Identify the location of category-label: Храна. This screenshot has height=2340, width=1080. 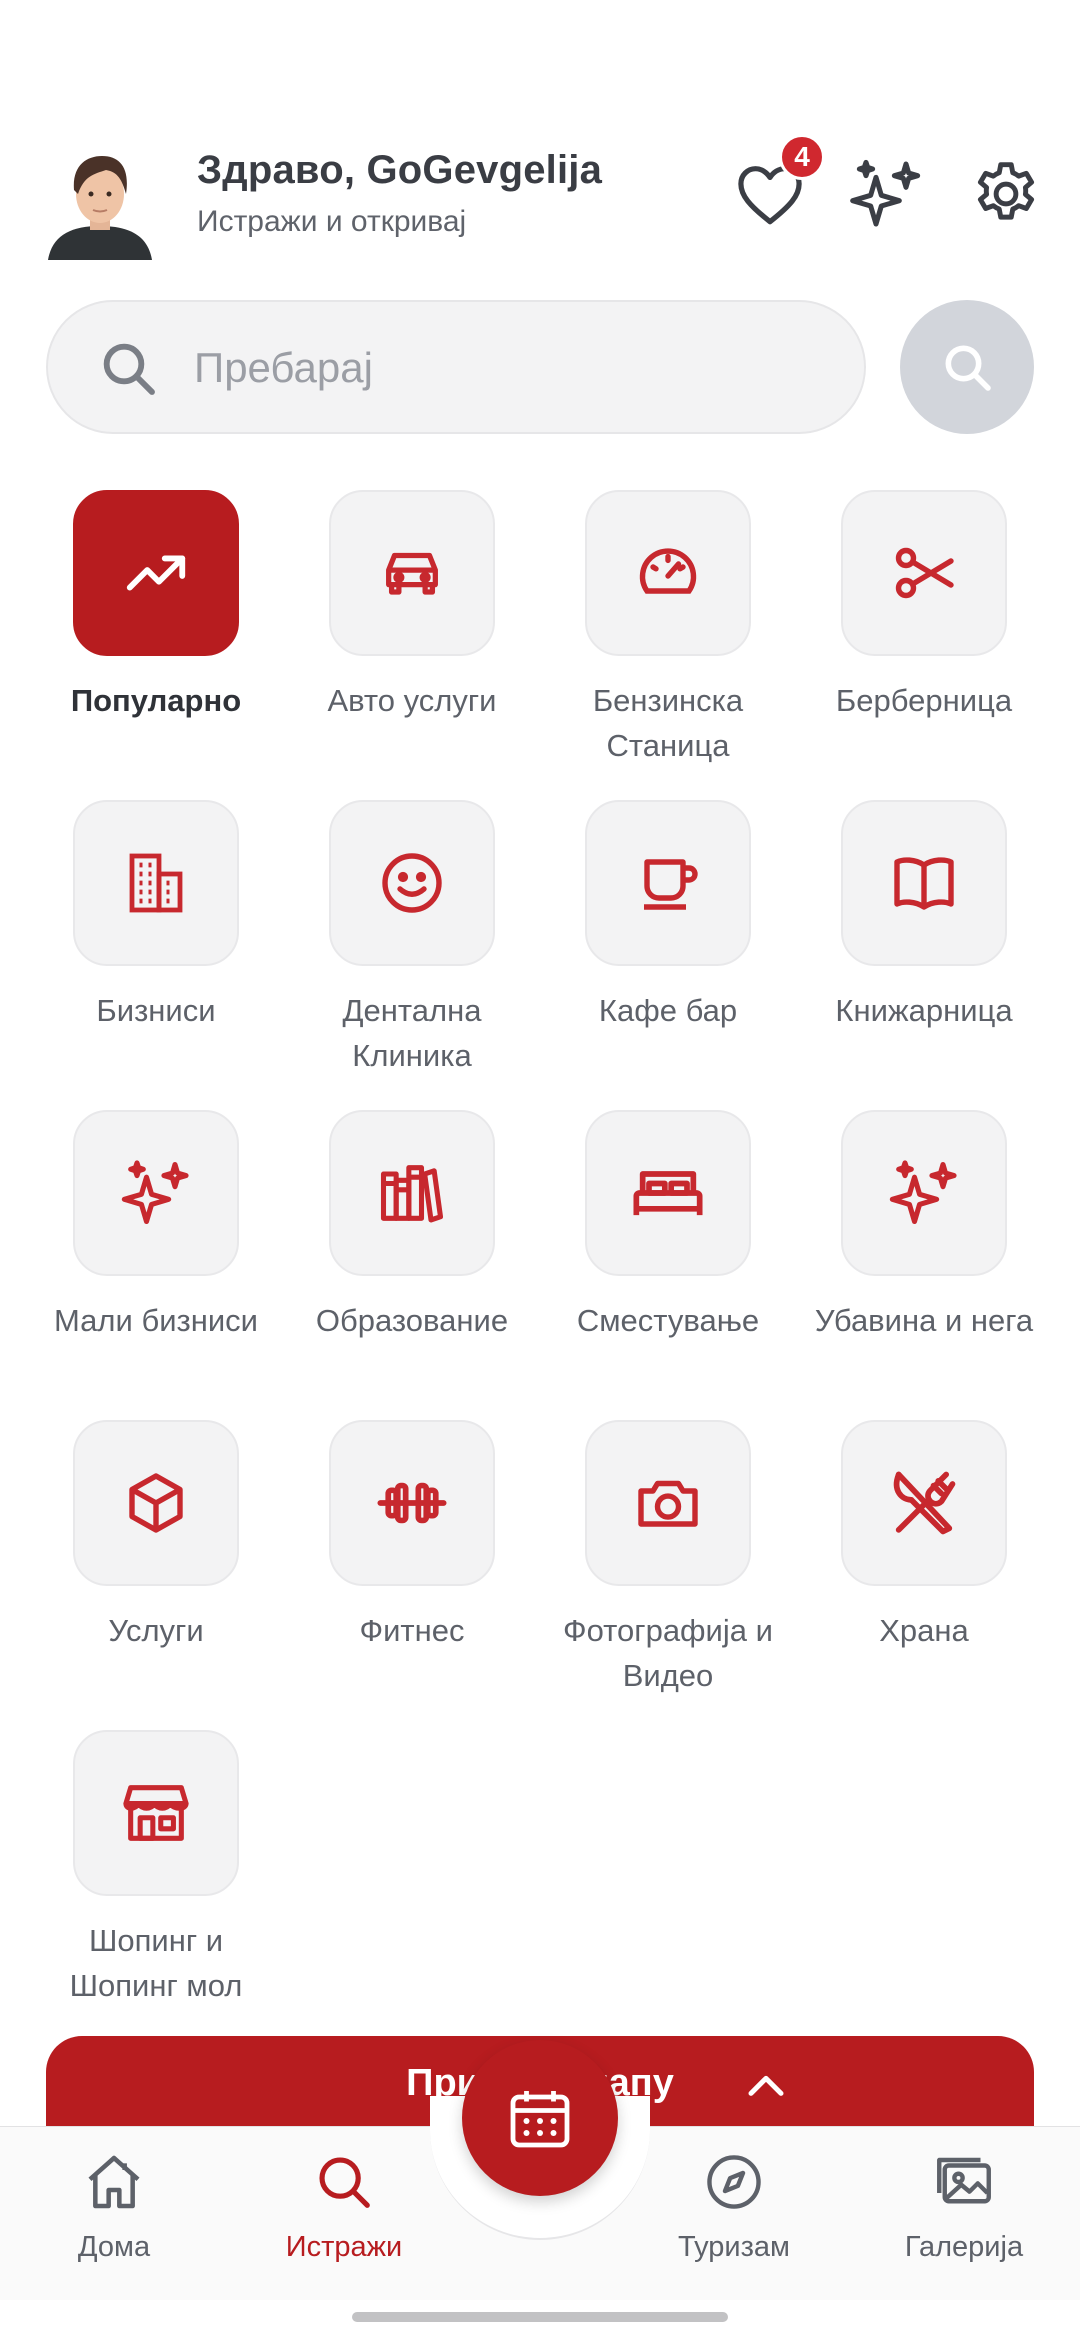
(924, 1630).